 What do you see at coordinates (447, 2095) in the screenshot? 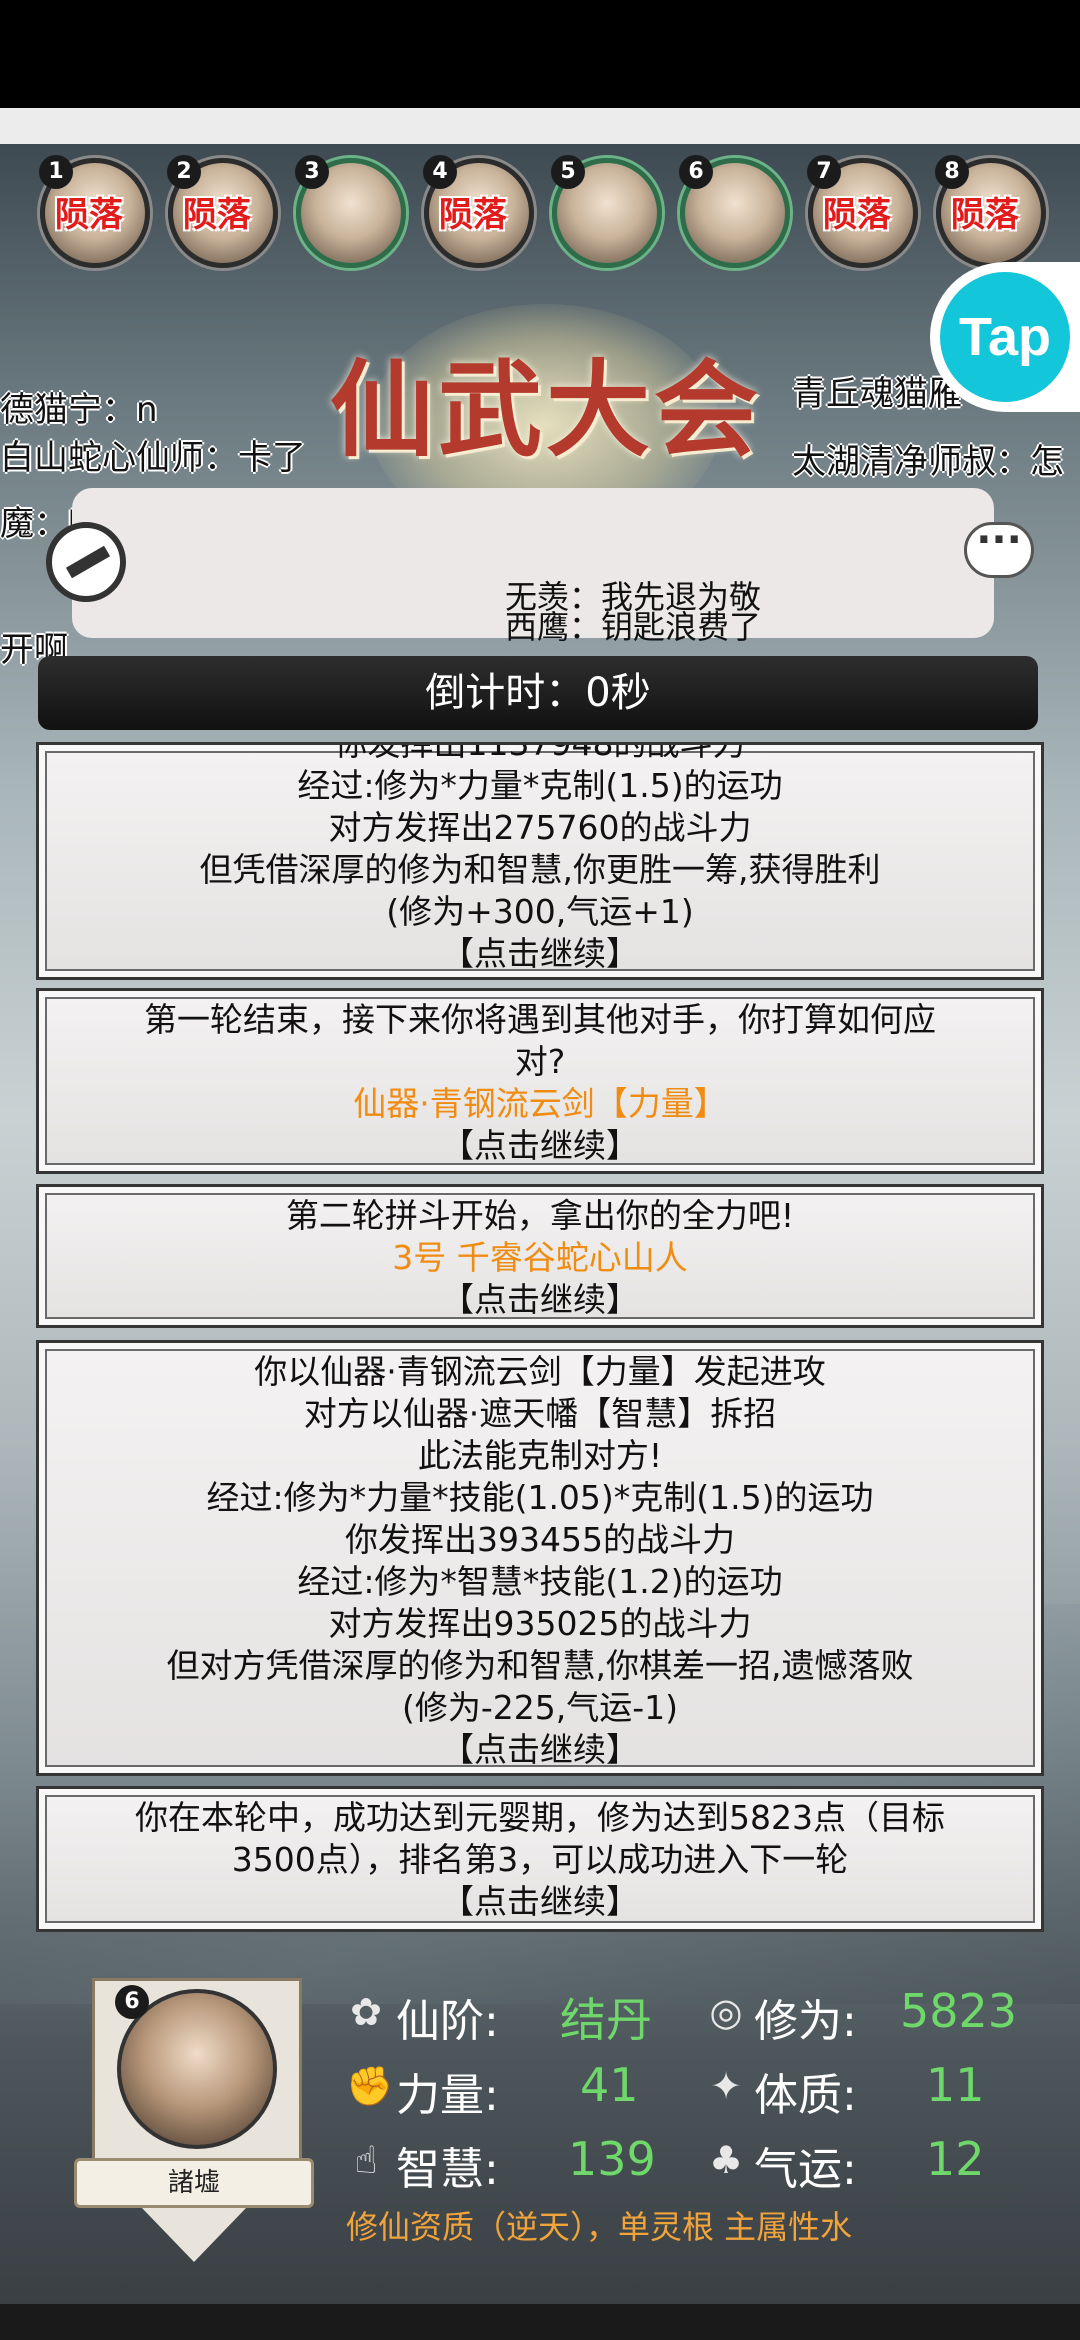
I see `strength-label: 力量:` at bounding box center [447, 2095].